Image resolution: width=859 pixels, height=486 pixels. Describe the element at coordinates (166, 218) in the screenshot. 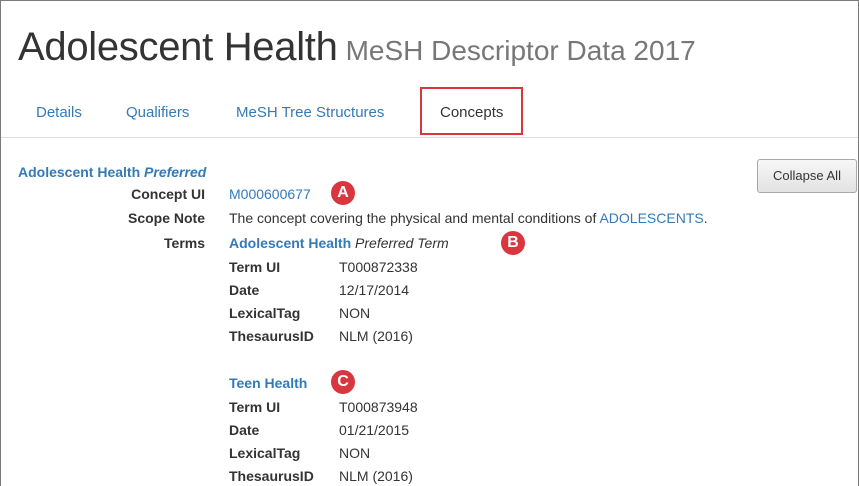

I see `scope-note-label: Scope Note` at that location.